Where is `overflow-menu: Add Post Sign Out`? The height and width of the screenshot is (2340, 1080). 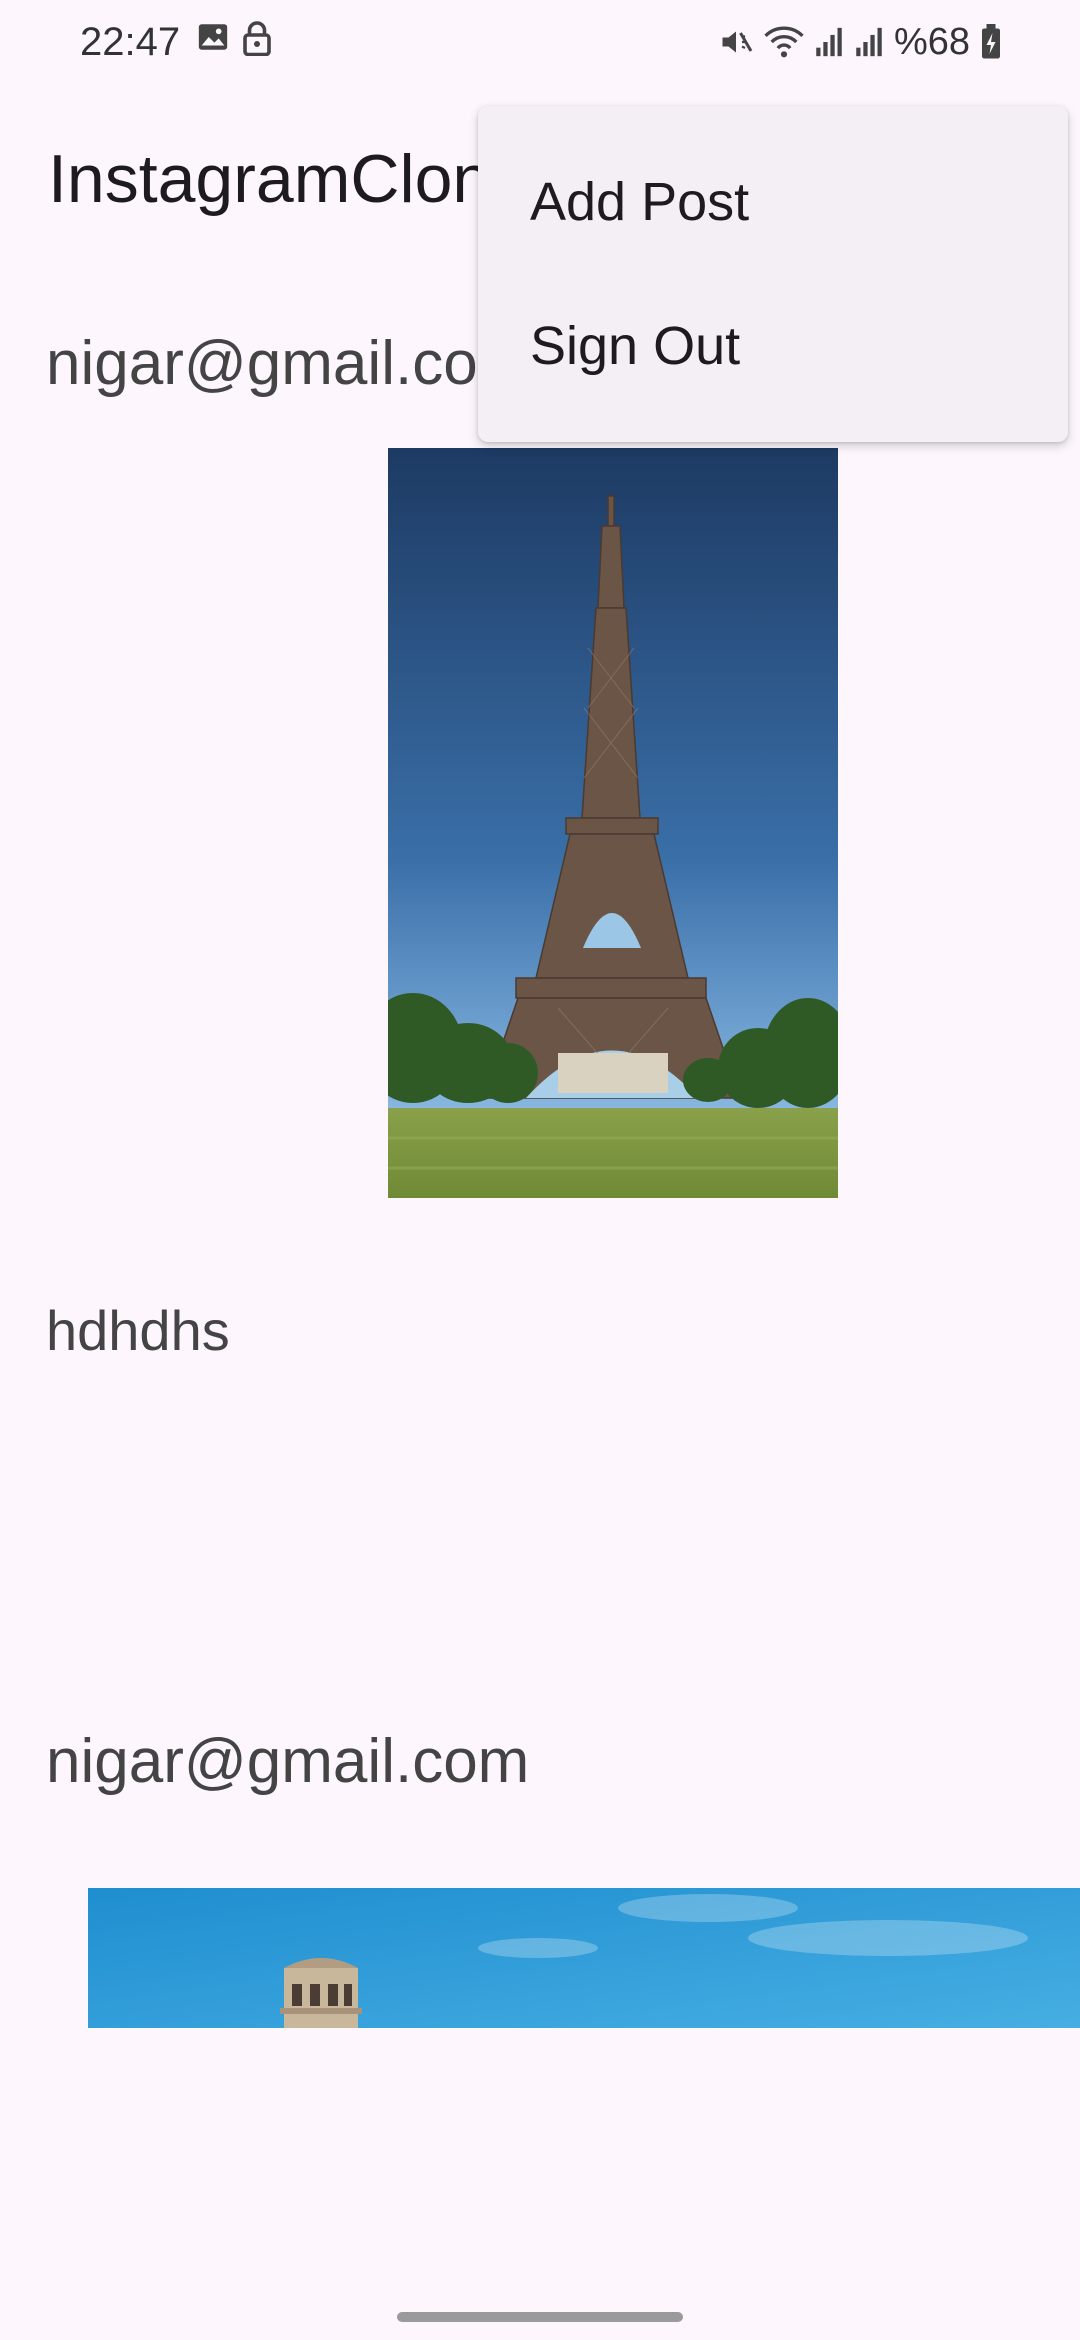 overflow-menu: Add Post Sign Out is located at coordinates (773, 274).